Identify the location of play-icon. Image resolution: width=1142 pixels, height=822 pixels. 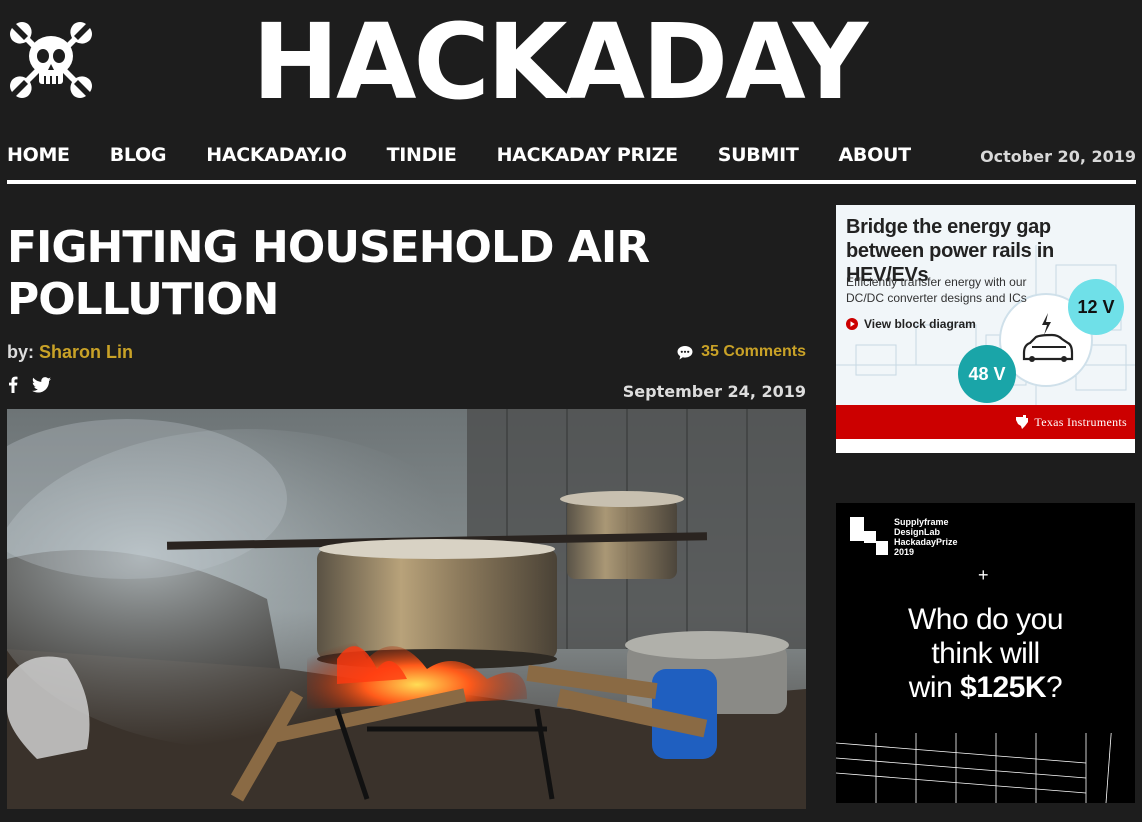
(852, 324).